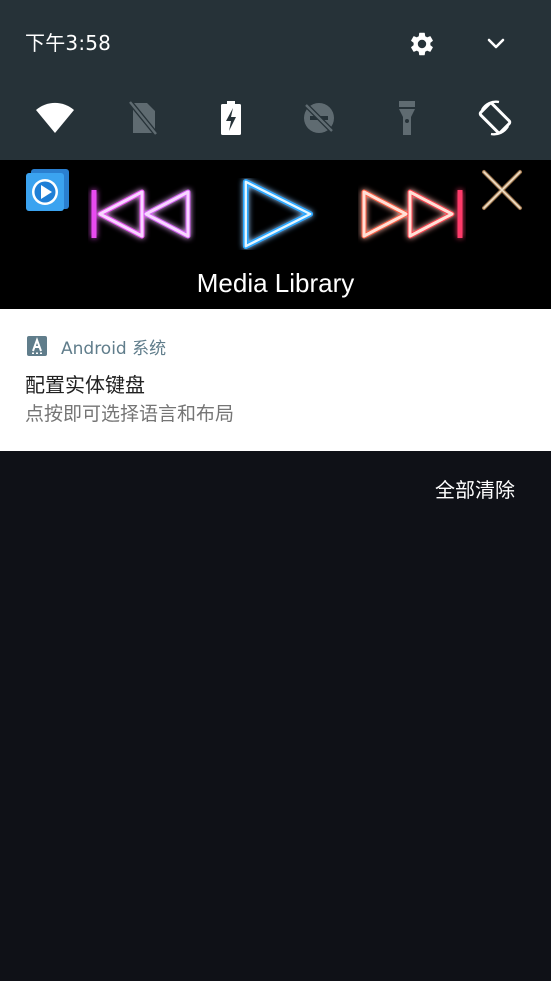 This screenshot has height=981, width=551. I want to click on qs-tile-dnd, so click(319, 118).